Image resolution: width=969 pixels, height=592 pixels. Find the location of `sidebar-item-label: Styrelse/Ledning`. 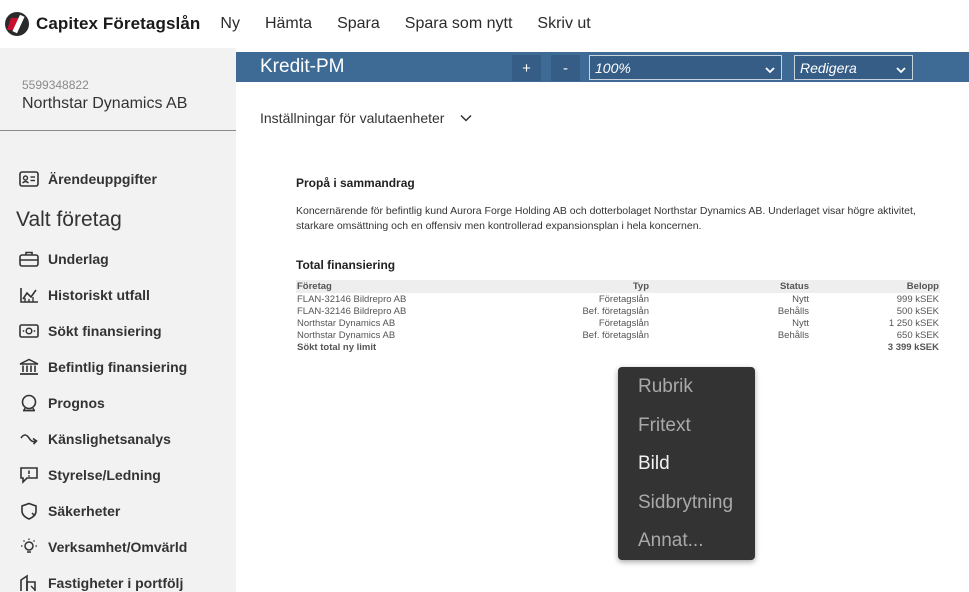

sidebar-item-label: Styrelse/Ledning is located at coordinates (104, 475).